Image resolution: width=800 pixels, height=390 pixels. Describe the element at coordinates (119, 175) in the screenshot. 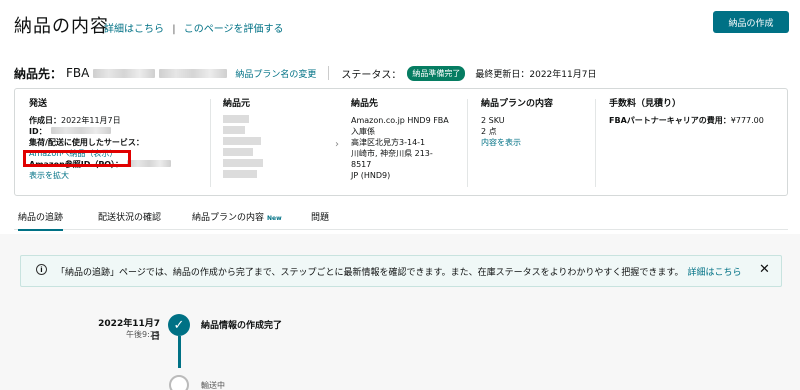

I see `expand-link: 表示を拡大` at that location.